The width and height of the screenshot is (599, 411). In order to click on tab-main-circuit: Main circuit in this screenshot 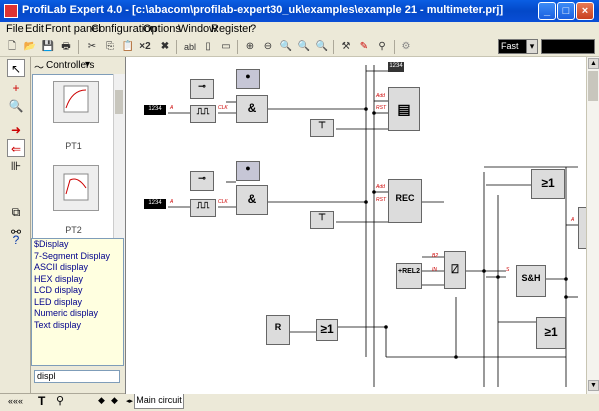, I will do `click(159, 401)`.